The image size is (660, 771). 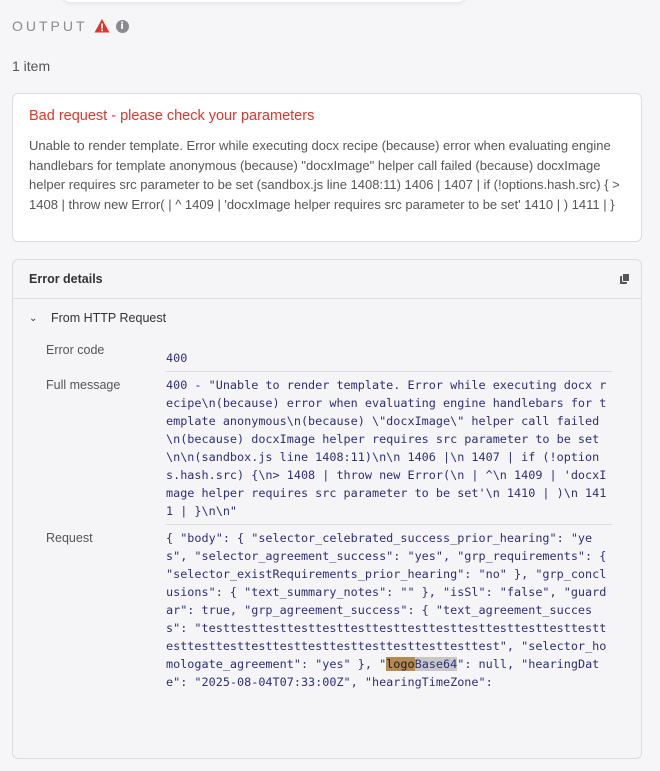 What do you see at coordinates (66, 279) in the screenshot?
I see `error-details-title: Error details` at bounding box center [66, 279].